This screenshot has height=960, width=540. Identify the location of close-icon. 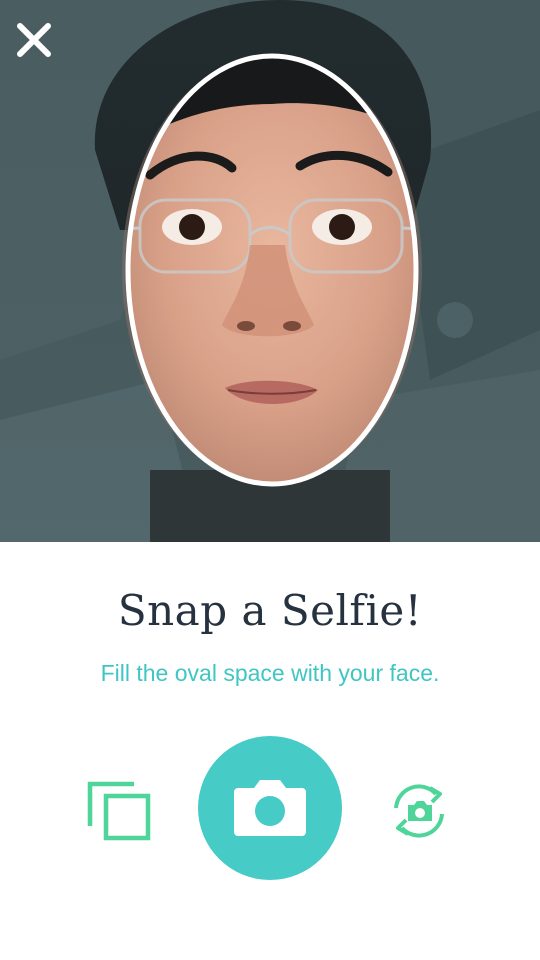
(34, 40).